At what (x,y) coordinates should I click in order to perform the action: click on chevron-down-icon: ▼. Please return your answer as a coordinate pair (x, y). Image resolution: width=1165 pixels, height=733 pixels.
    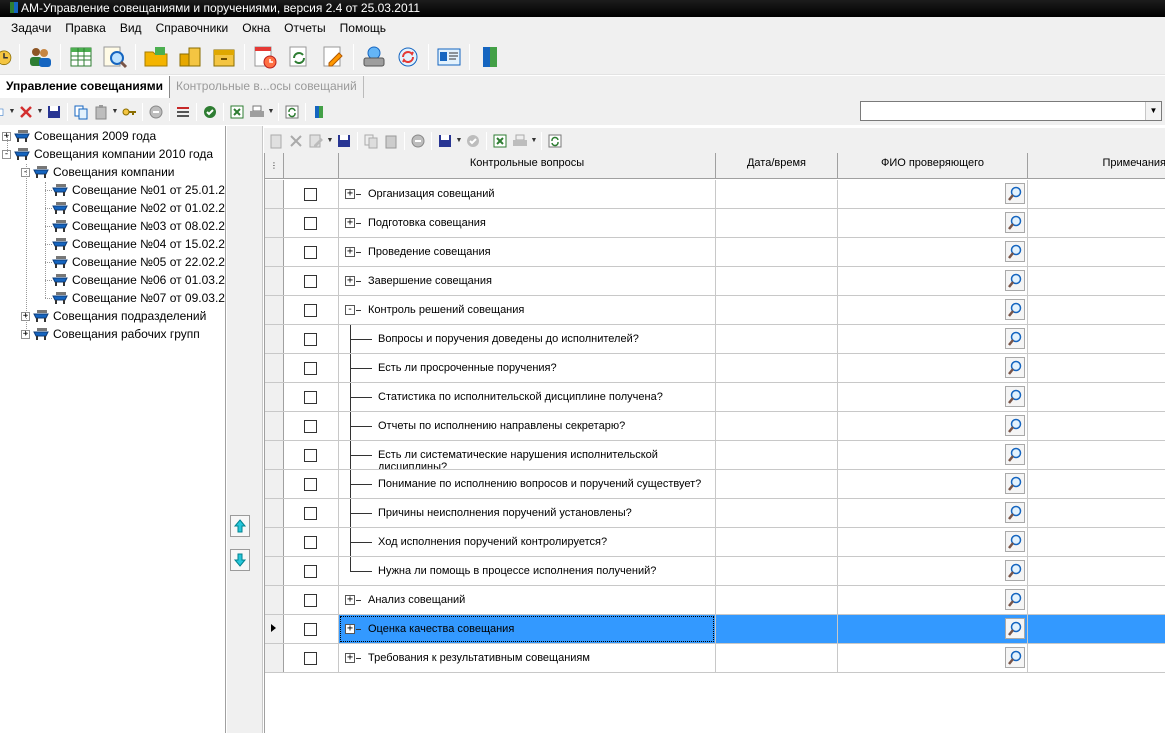
    Looking at the image, I should click on (1153, 111).